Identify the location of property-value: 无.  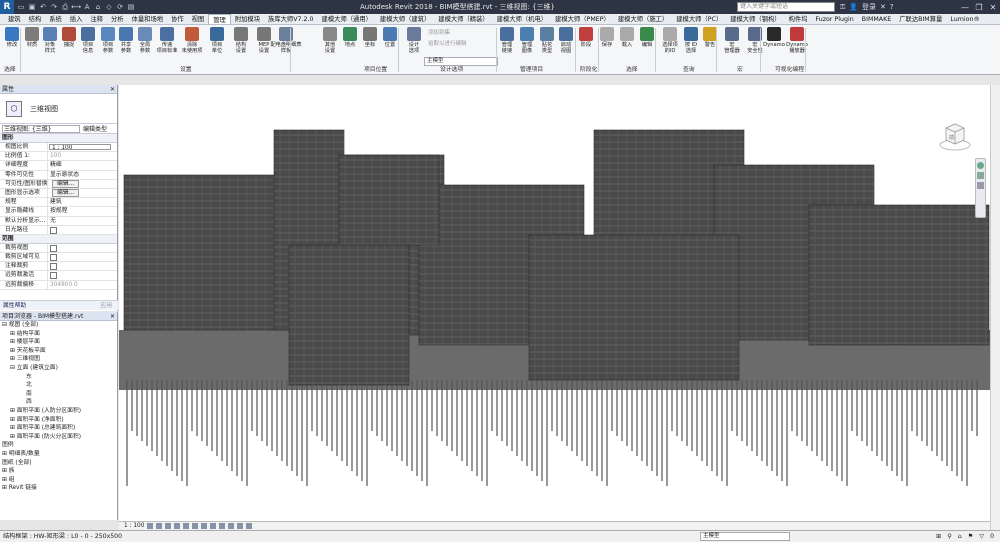
(82, 221).